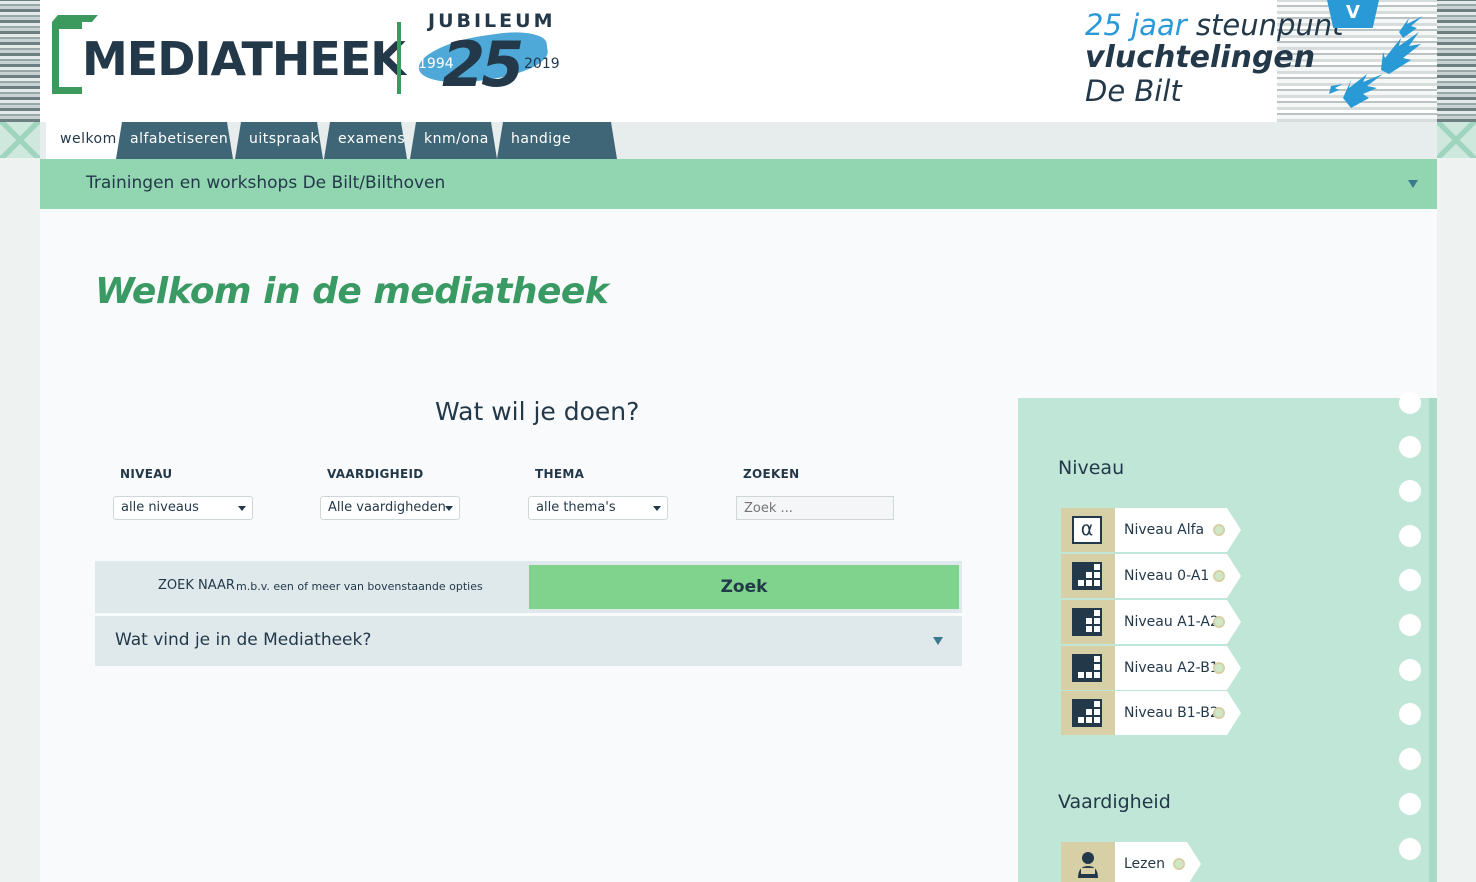 Image resolution: width=1476 pixels, height=882 pixels. I want to click on reader-icon, so click(1088, 865).